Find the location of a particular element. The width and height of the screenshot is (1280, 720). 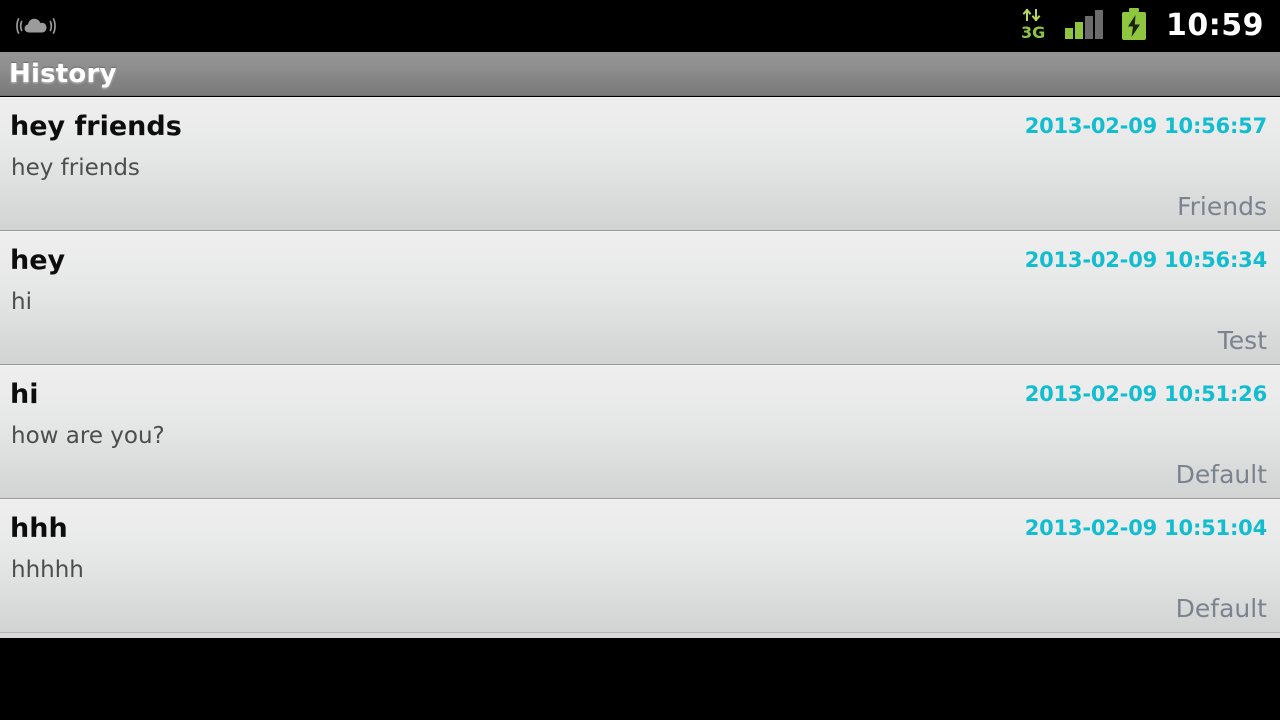

status-bar-system-icons: 3G 10:59 is located at coordinates (1143, 26).